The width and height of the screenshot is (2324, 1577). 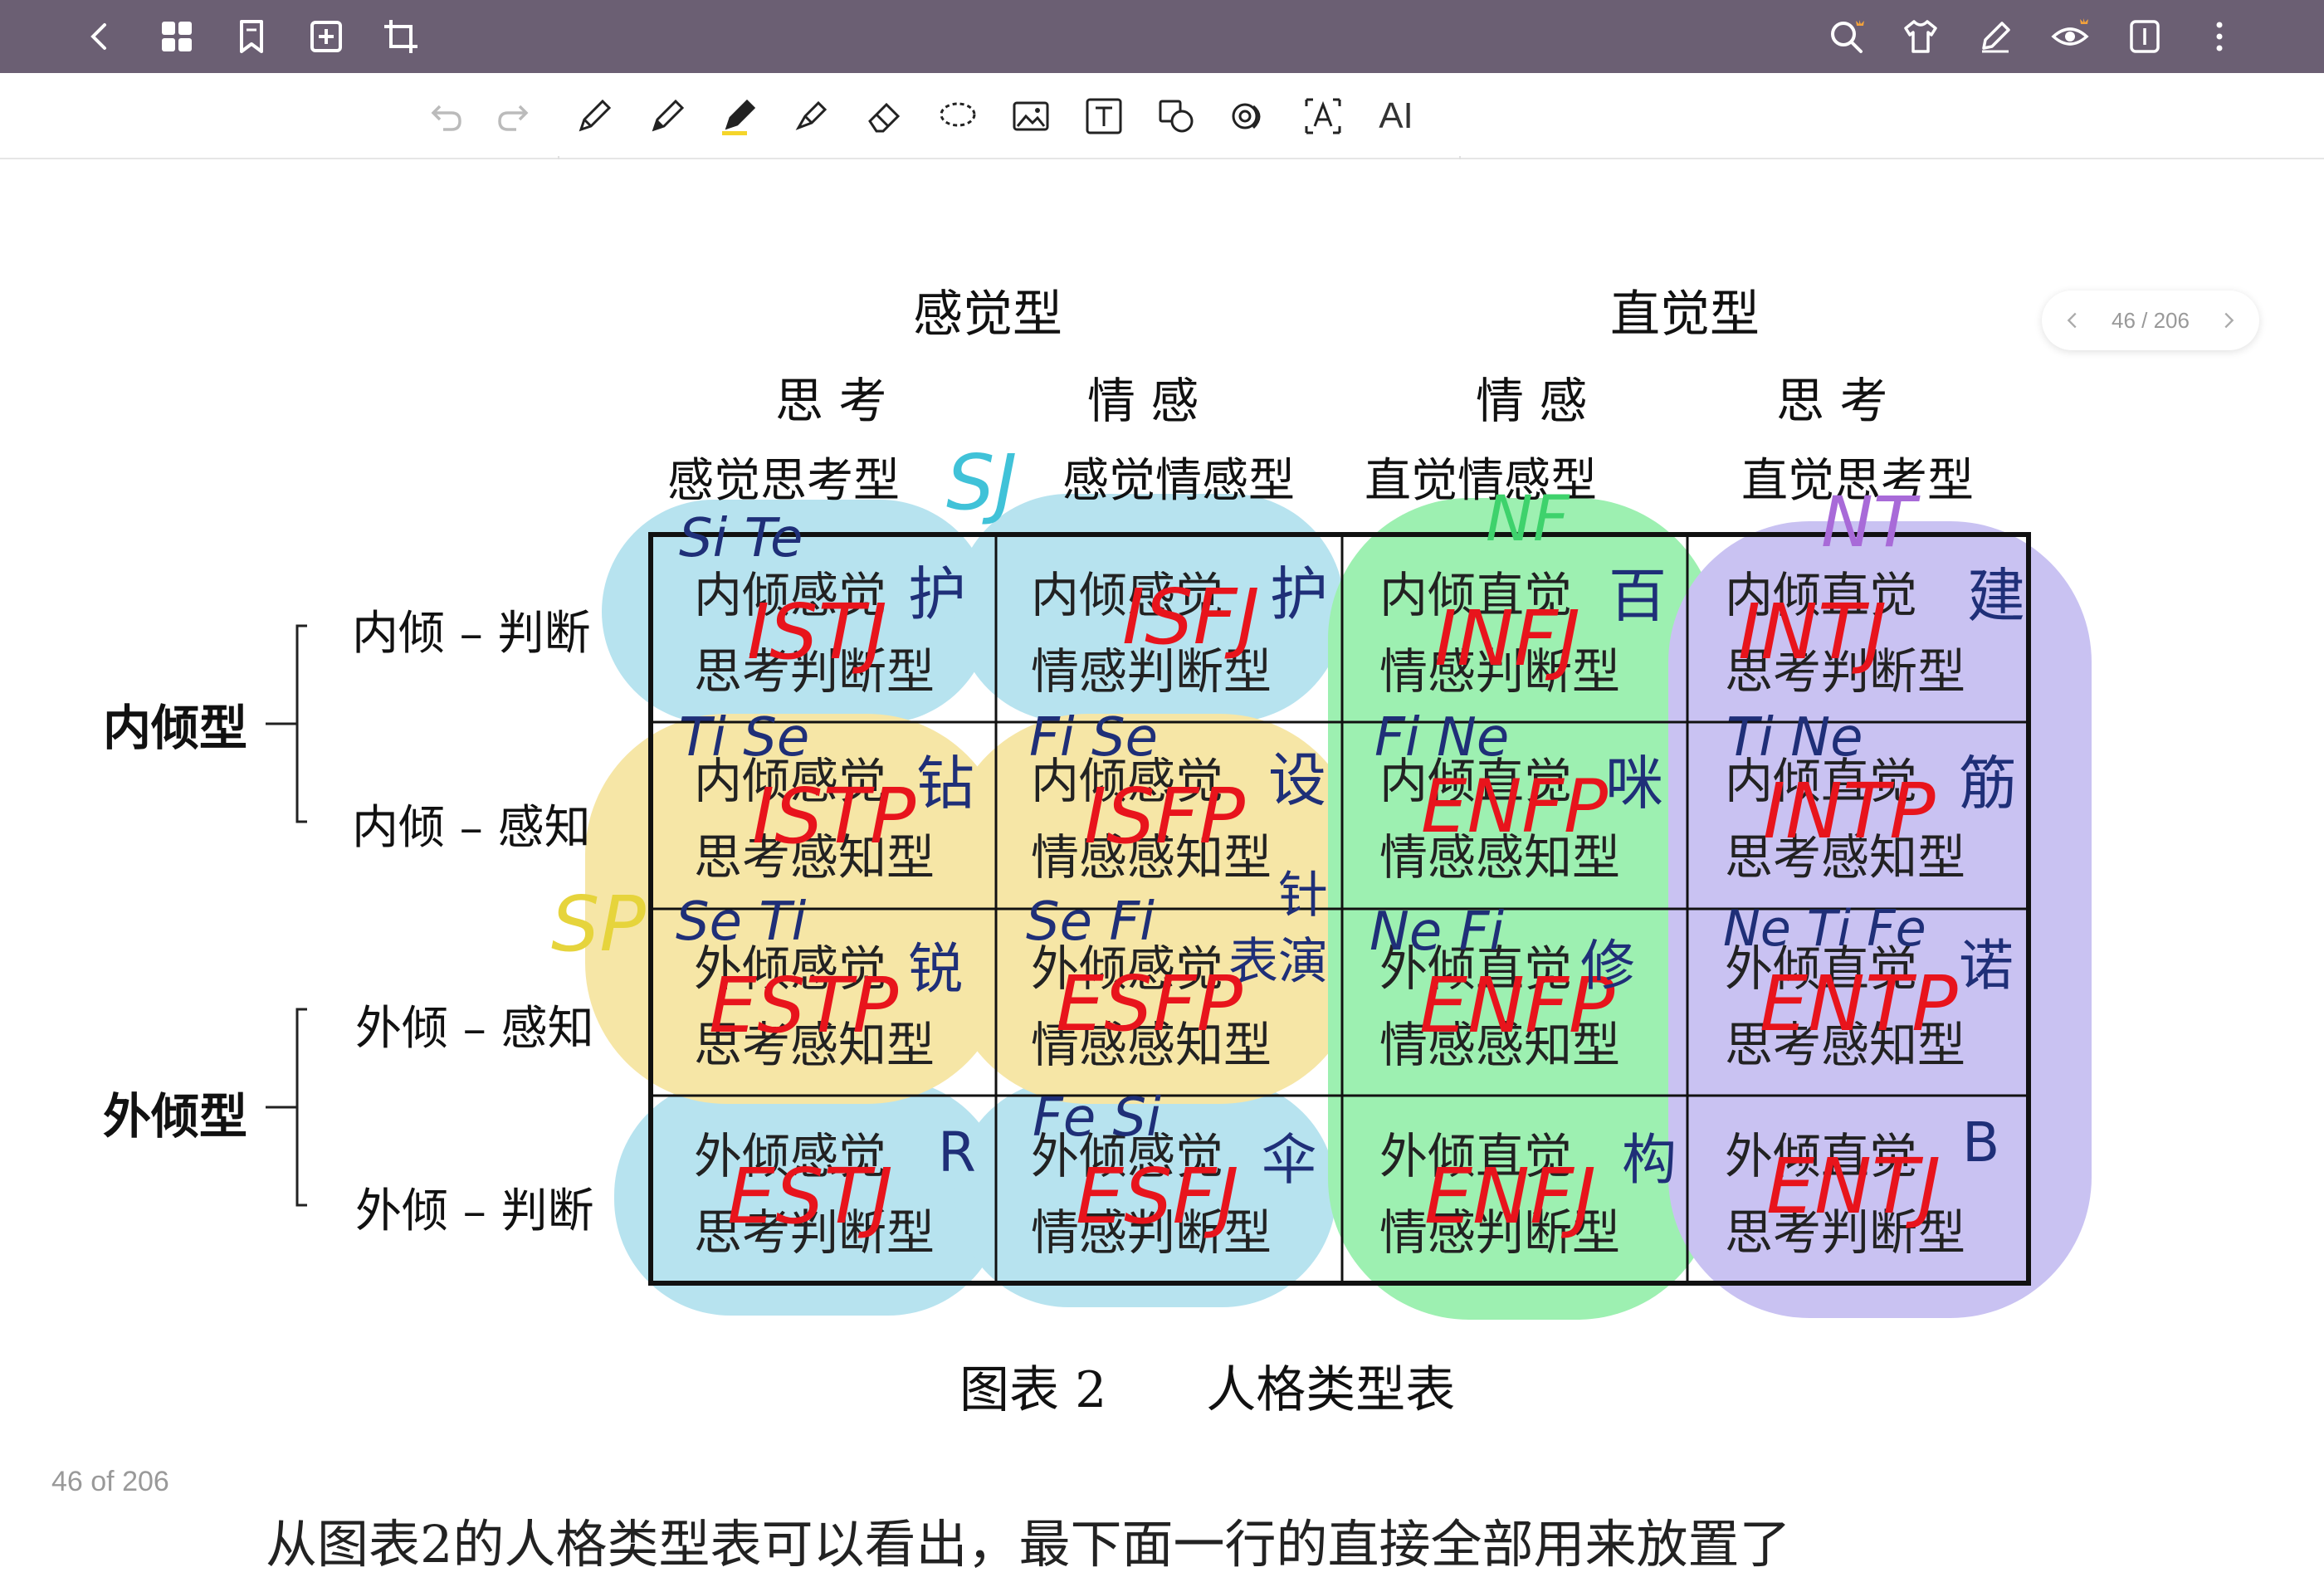 What do you see at coordinates (1162, 147) in the screenshot?
I see `drawing-toolbar: 限免 AI` at bounding box center [1162, 147].